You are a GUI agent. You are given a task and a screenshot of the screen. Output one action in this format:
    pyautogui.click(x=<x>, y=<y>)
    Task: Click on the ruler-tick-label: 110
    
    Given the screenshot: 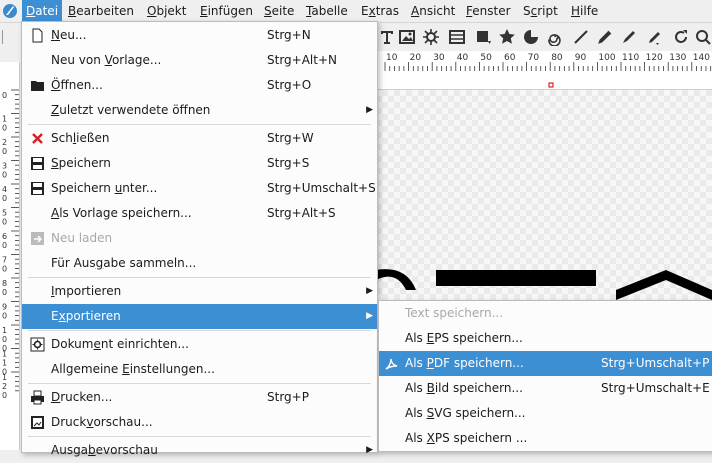 What is the action you would take?
    pyautogui.click(x=630, y=58)
    